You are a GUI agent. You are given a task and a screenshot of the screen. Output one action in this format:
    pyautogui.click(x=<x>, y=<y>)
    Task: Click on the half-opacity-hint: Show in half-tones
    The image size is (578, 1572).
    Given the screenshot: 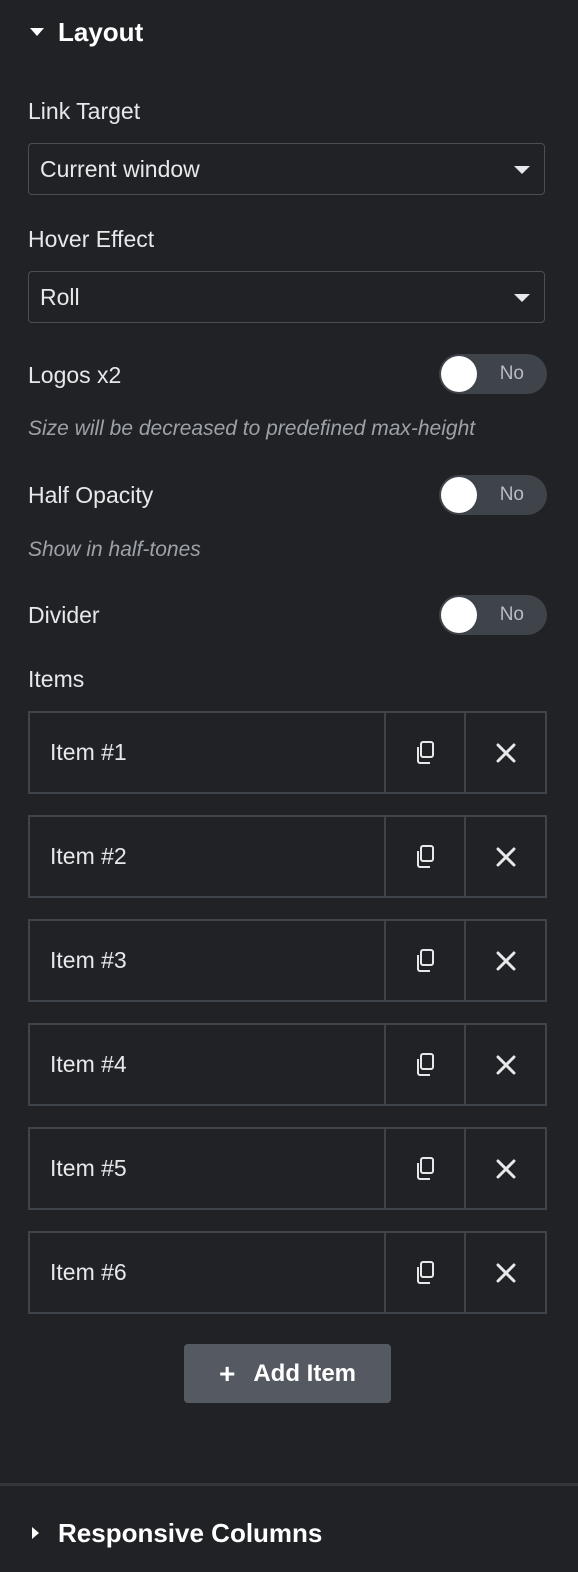 What is the action you would take?
    pyautogui.click(x=114, y=549)
    